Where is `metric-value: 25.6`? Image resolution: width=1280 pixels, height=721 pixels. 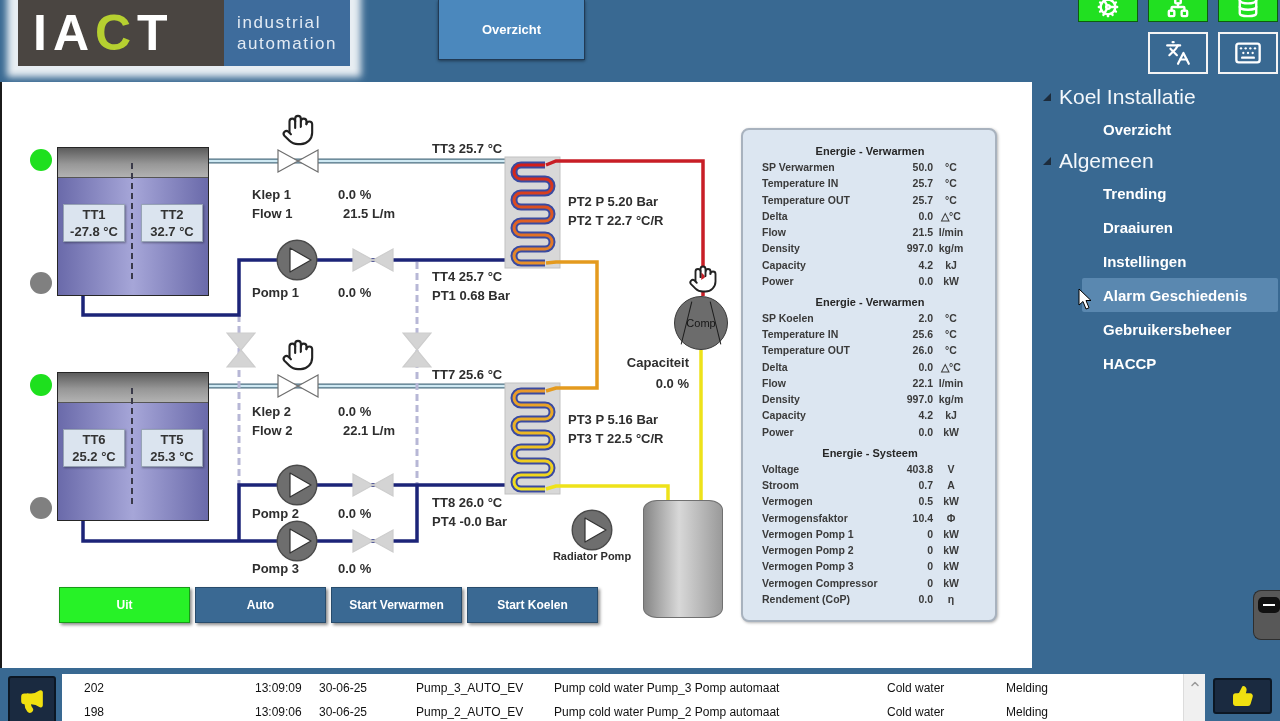 metric-value: 25.6 is located at coordinates (922, 335).